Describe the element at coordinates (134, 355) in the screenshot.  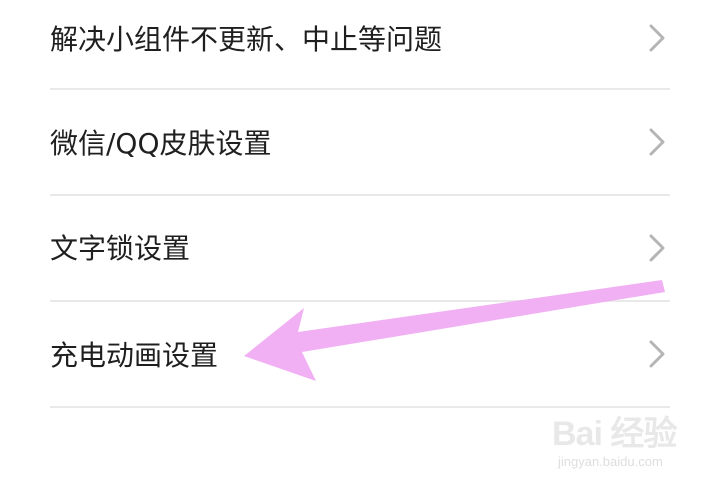
I see `settings-item-label: 充电动画设置` at that location.